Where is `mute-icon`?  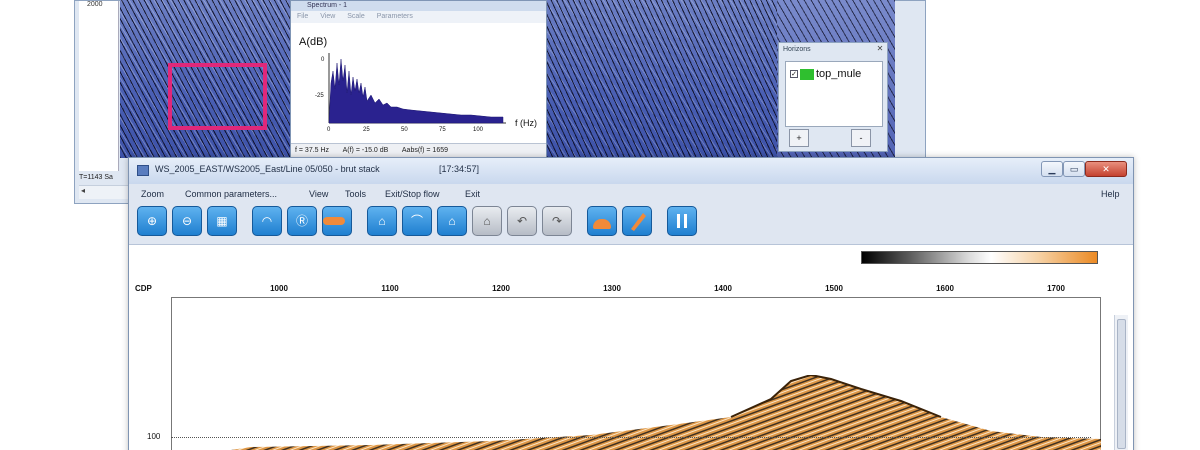
mute-icon is located at coordinates (602, 221).